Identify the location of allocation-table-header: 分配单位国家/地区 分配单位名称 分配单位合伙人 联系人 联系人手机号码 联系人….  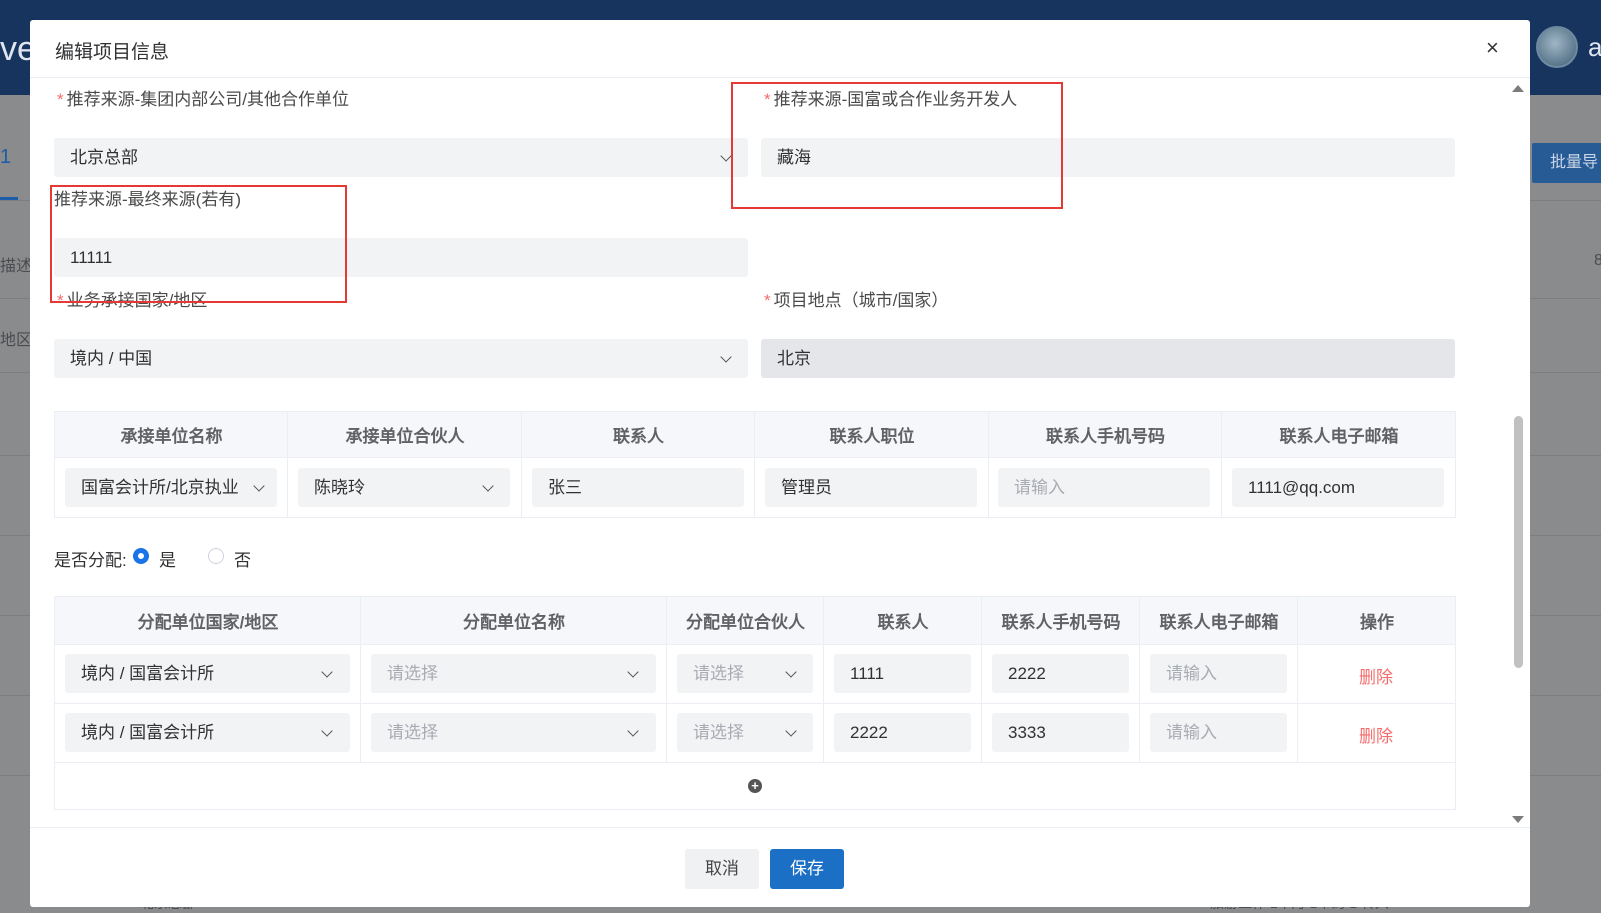
(755, 620).